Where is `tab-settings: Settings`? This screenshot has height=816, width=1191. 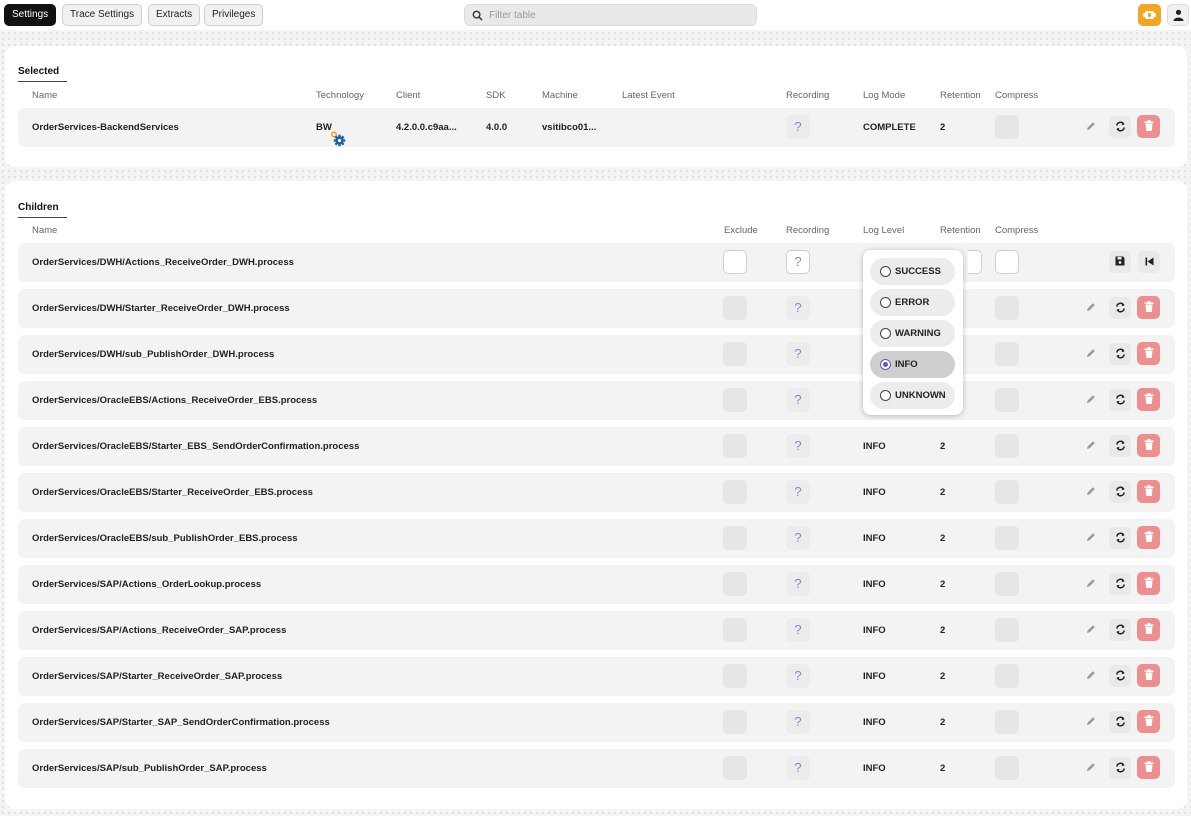
tab-settings: Settings is located at coordinates (30, 15).